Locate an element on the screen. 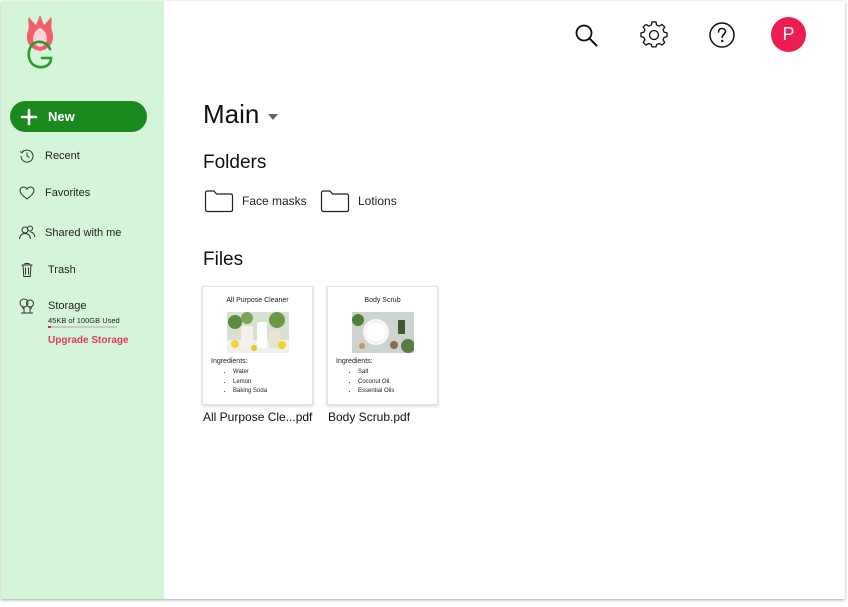 This screenshot has width=848, height=607. folder-face-masks: Face masks is located at coordinates (255, 201).